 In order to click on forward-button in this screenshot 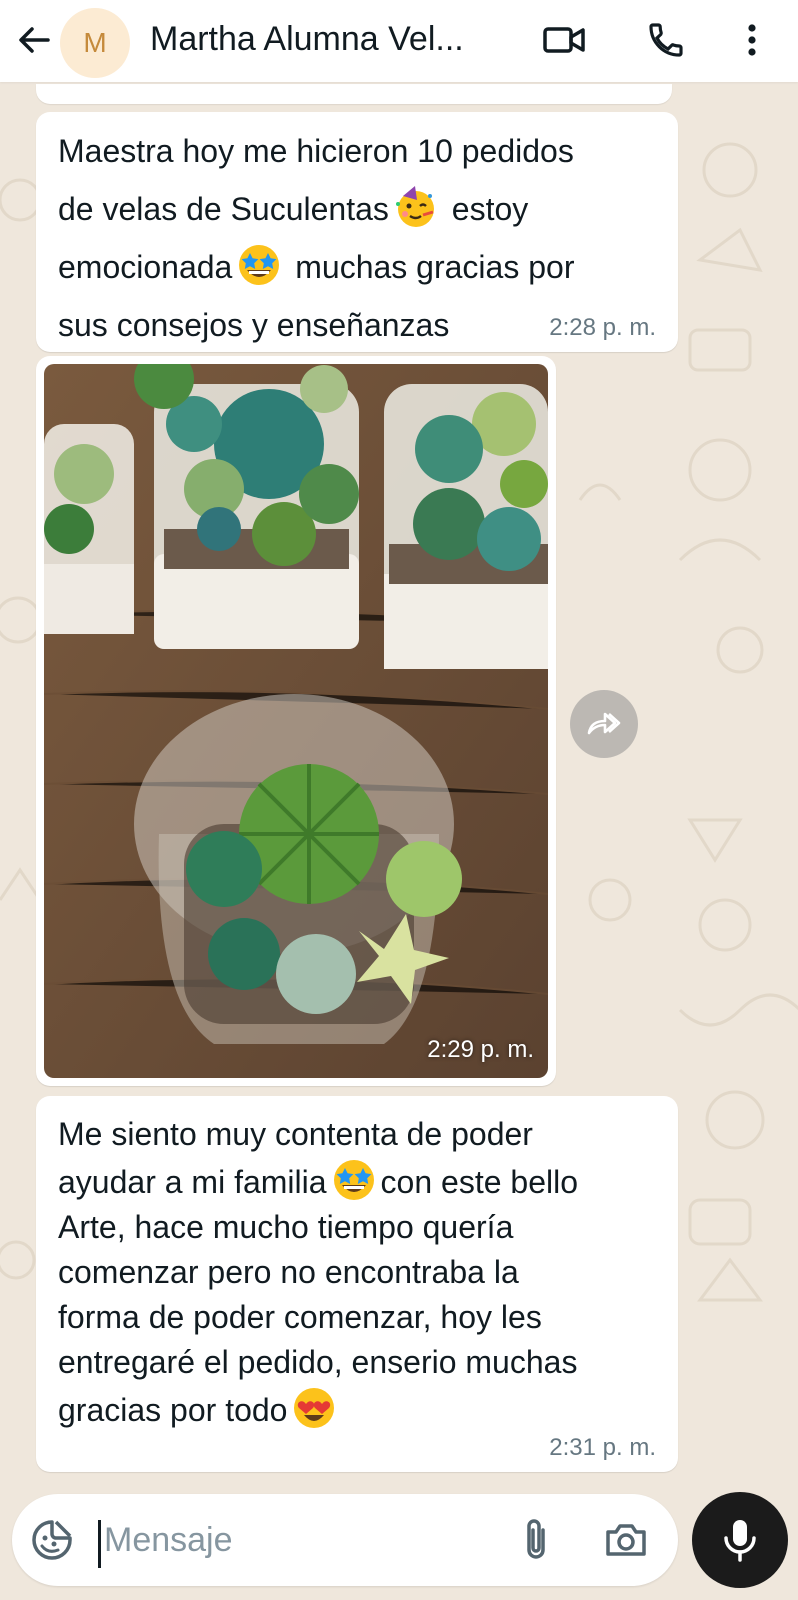, I will do `click(604, 724)`.